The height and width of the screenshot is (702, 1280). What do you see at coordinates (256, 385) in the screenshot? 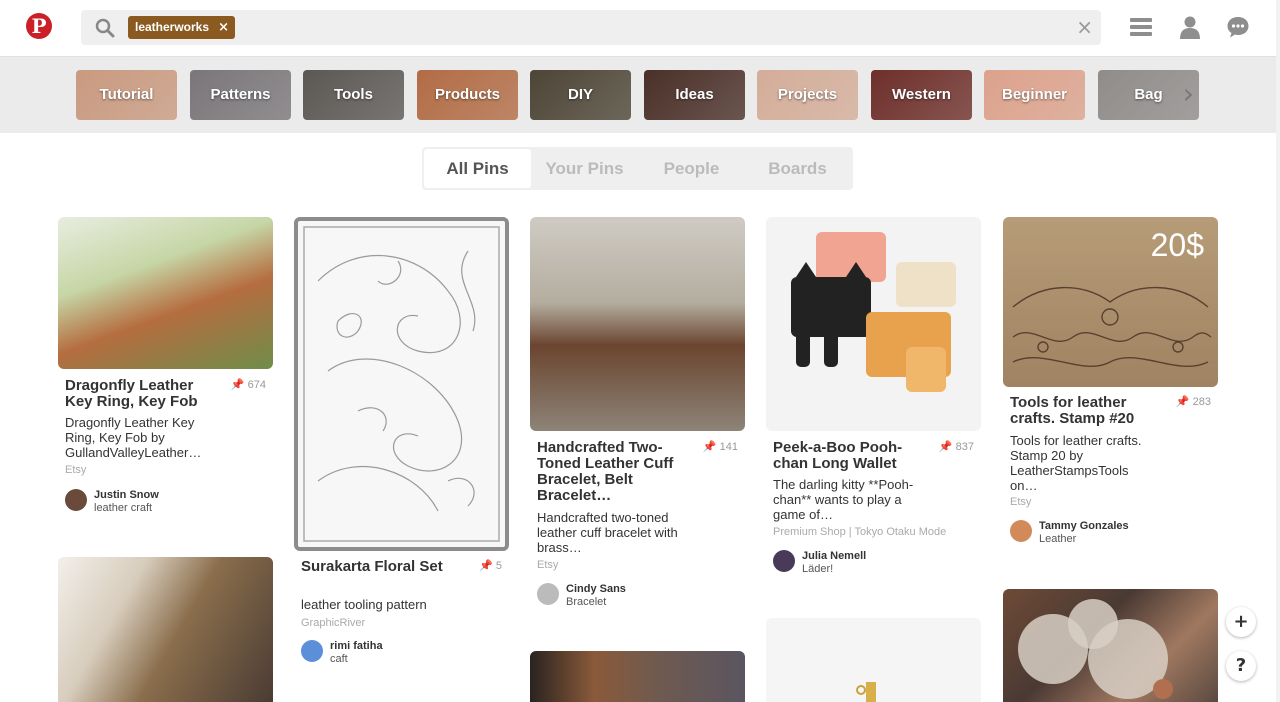
I see `pin-count-value: 674` at bounding box center [256, 385].